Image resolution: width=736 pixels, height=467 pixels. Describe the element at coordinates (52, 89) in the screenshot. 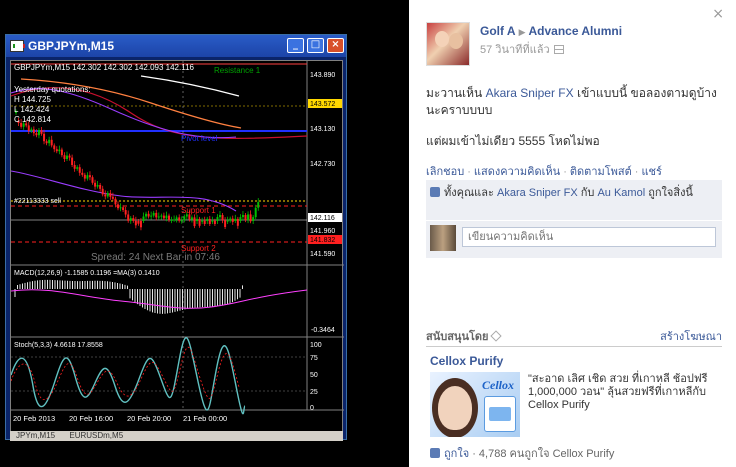

I see `yesterday-label: Yesterday quotations:` at that location.